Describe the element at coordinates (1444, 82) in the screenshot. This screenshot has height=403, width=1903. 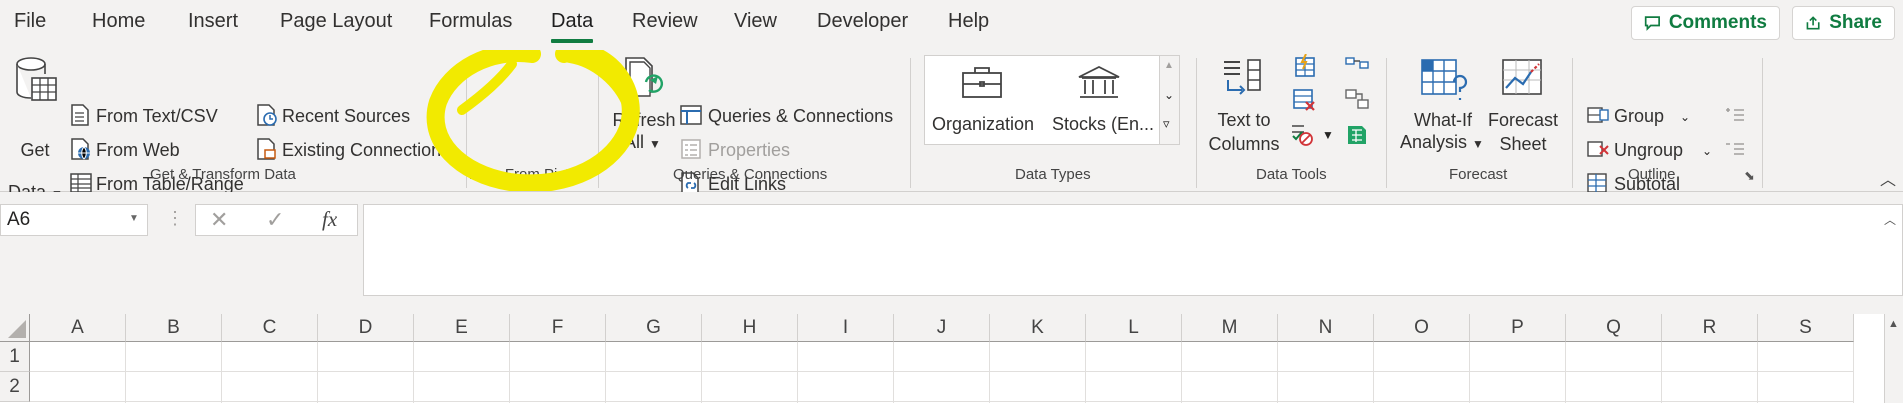
I see `what-if-analysis-button` at that location.